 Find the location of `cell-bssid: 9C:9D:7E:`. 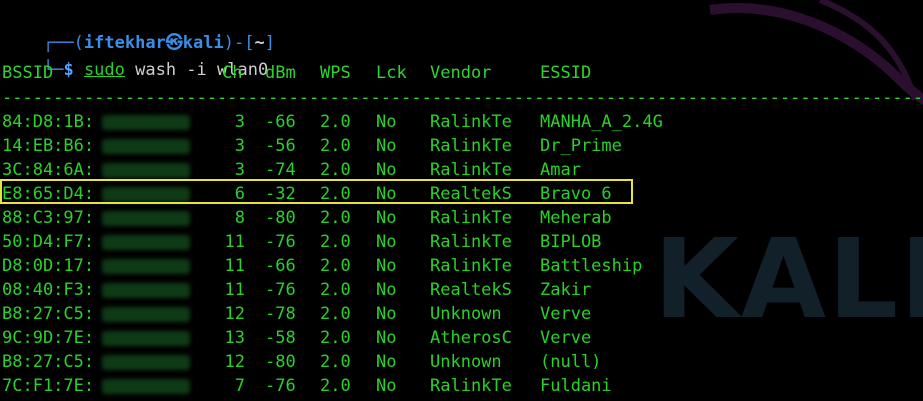

cell-bssid: 9C:9D:7E: is located at coordinates (48, 338).